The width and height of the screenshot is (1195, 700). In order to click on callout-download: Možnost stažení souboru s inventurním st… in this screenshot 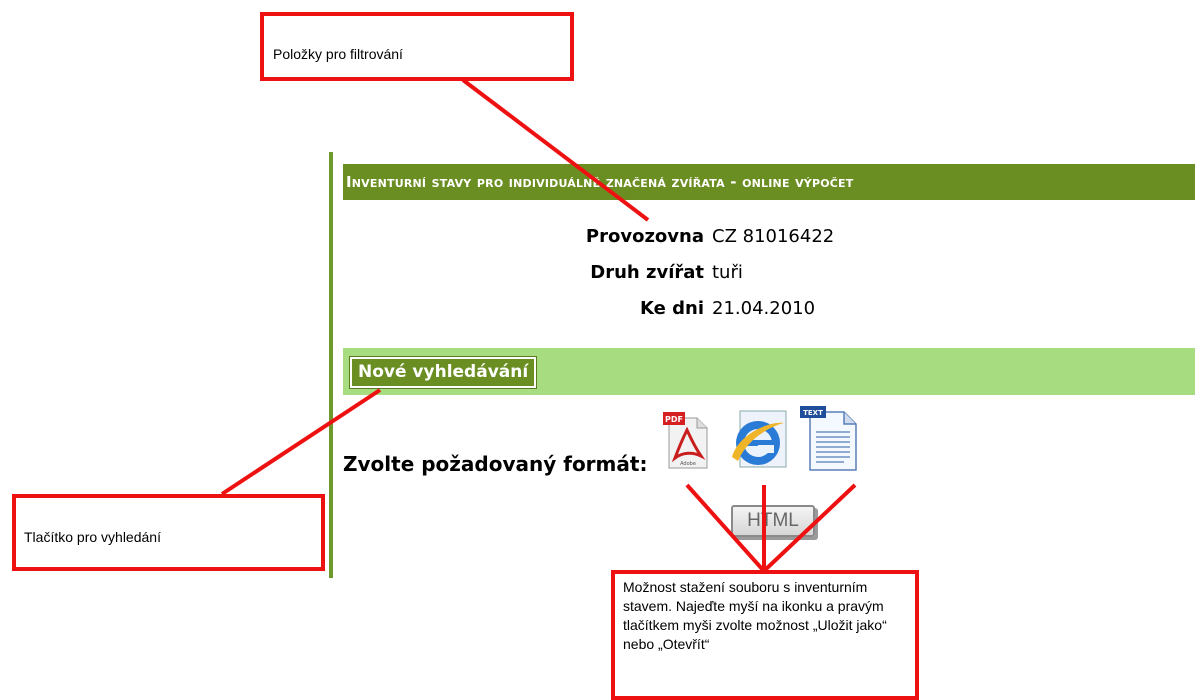, I will do `click(765, 635)`.